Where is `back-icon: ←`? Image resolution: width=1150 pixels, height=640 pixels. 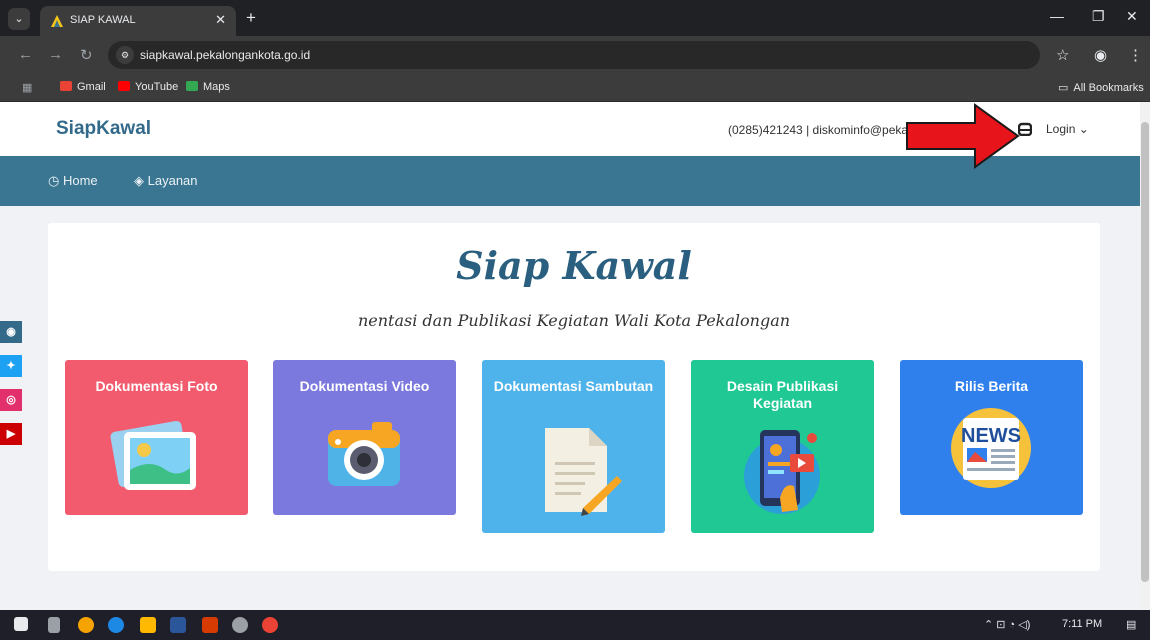 back-icon: ← is located at coordinates (25, 54).